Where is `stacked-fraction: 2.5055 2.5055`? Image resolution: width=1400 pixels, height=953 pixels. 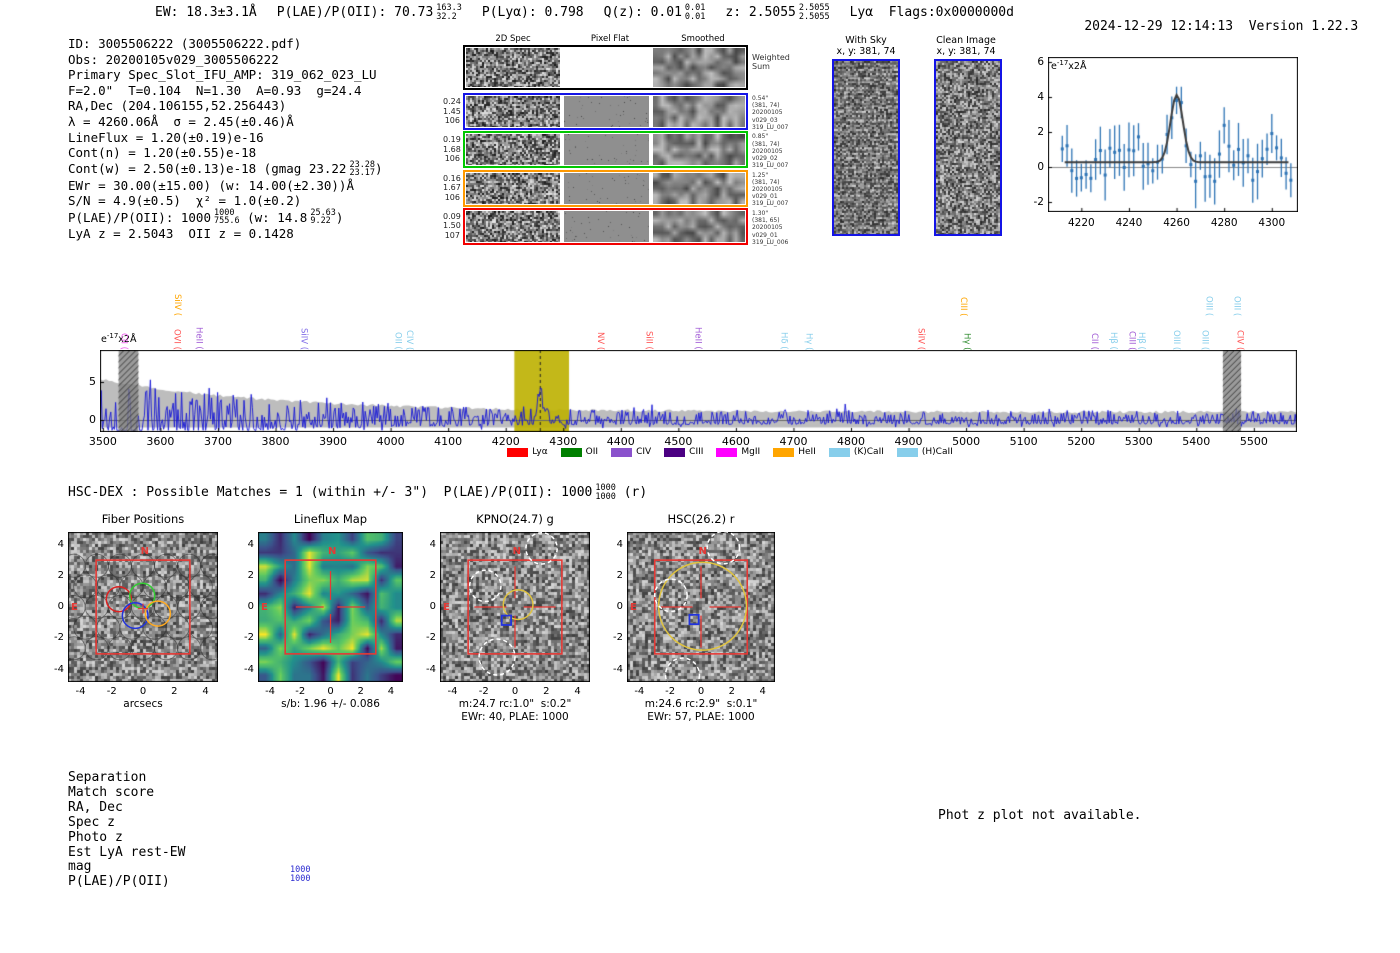
stacked-fraction: 2.5055 2.5055 is located at coordinates (814, 12).